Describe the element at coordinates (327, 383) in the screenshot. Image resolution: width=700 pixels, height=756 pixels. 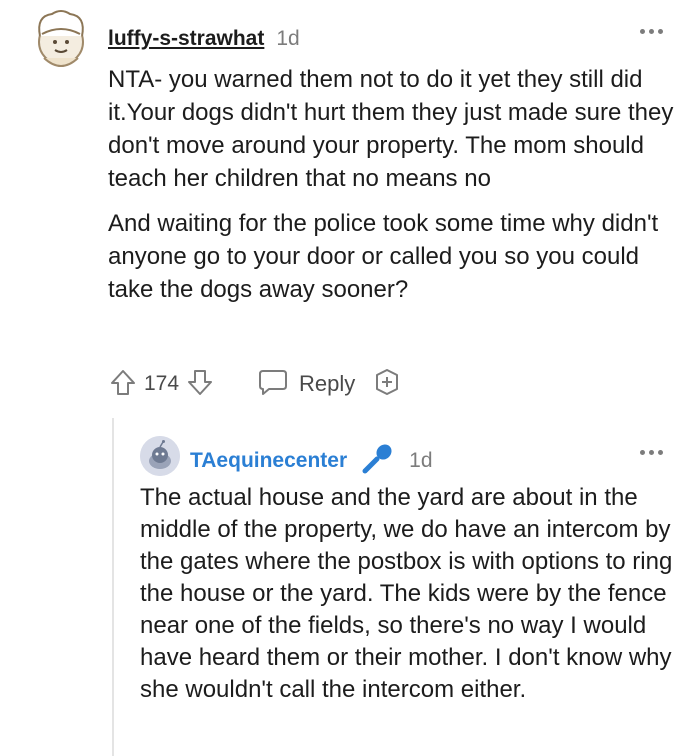
I see `reply-label: Reply` at that location.